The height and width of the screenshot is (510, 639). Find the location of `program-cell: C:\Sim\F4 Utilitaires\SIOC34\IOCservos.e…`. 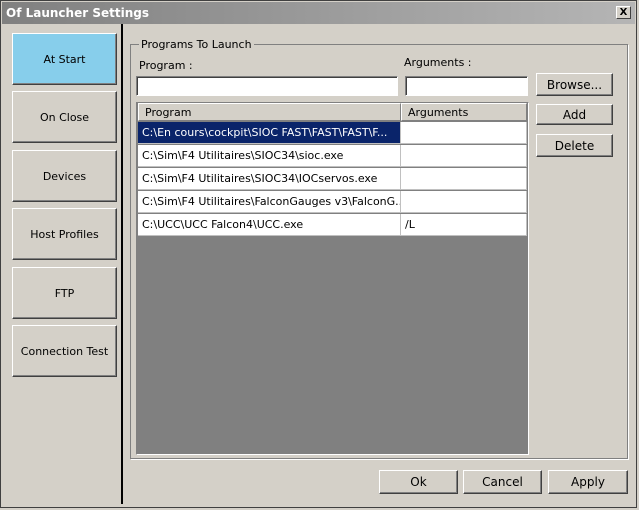

program-cell: C:\Sim\F4 Utilitaires\SIOC34\IOCservos.e… is located at coordinates (269, 179).